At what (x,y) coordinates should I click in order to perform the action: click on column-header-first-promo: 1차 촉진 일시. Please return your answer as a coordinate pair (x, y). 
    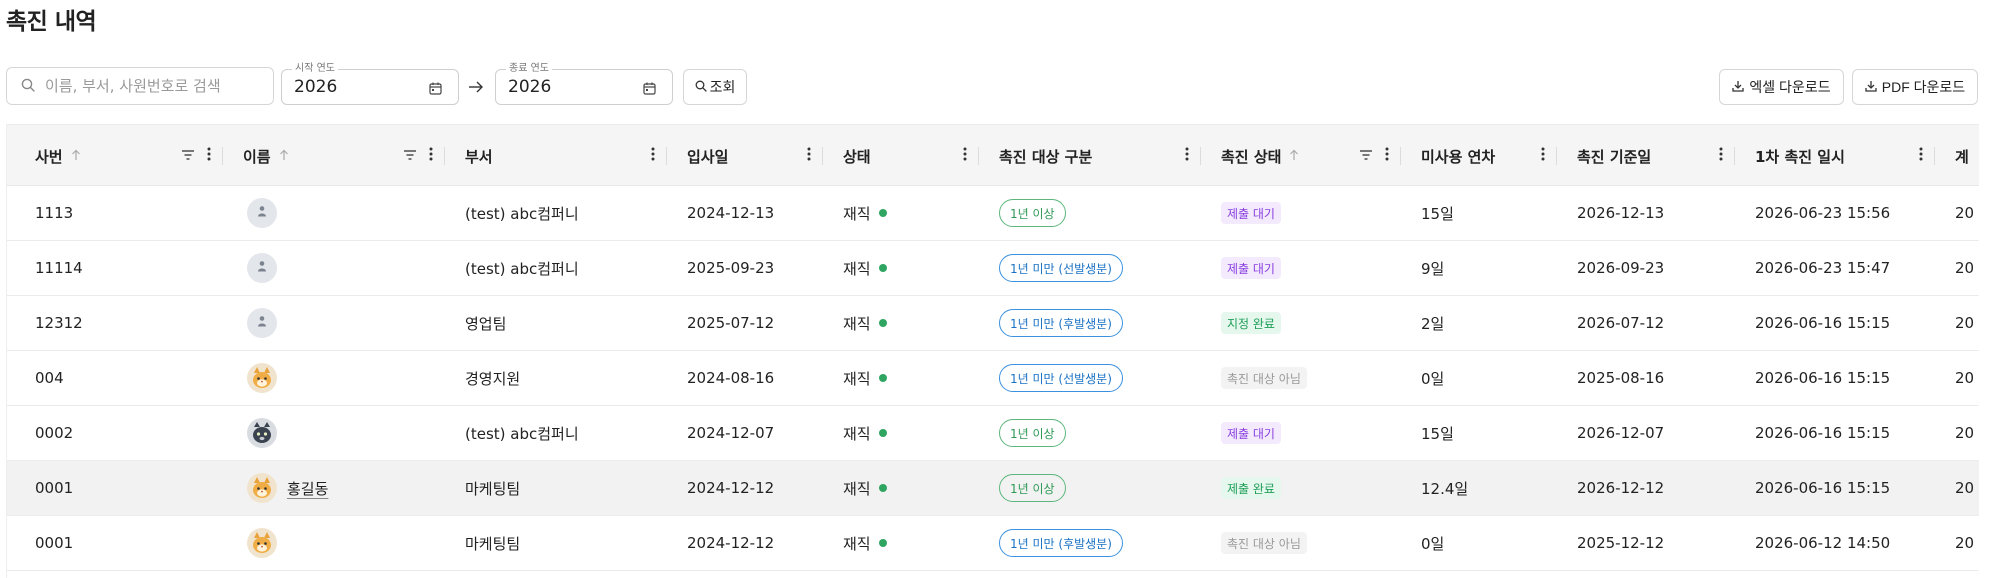
    Looking at the image, I should click on (1835, 156).